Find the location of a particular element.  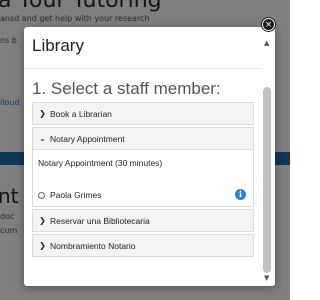

accordion-item-nombramiento-notario: ❯ Nombramiento Notario is located at coordinates (143, 245).